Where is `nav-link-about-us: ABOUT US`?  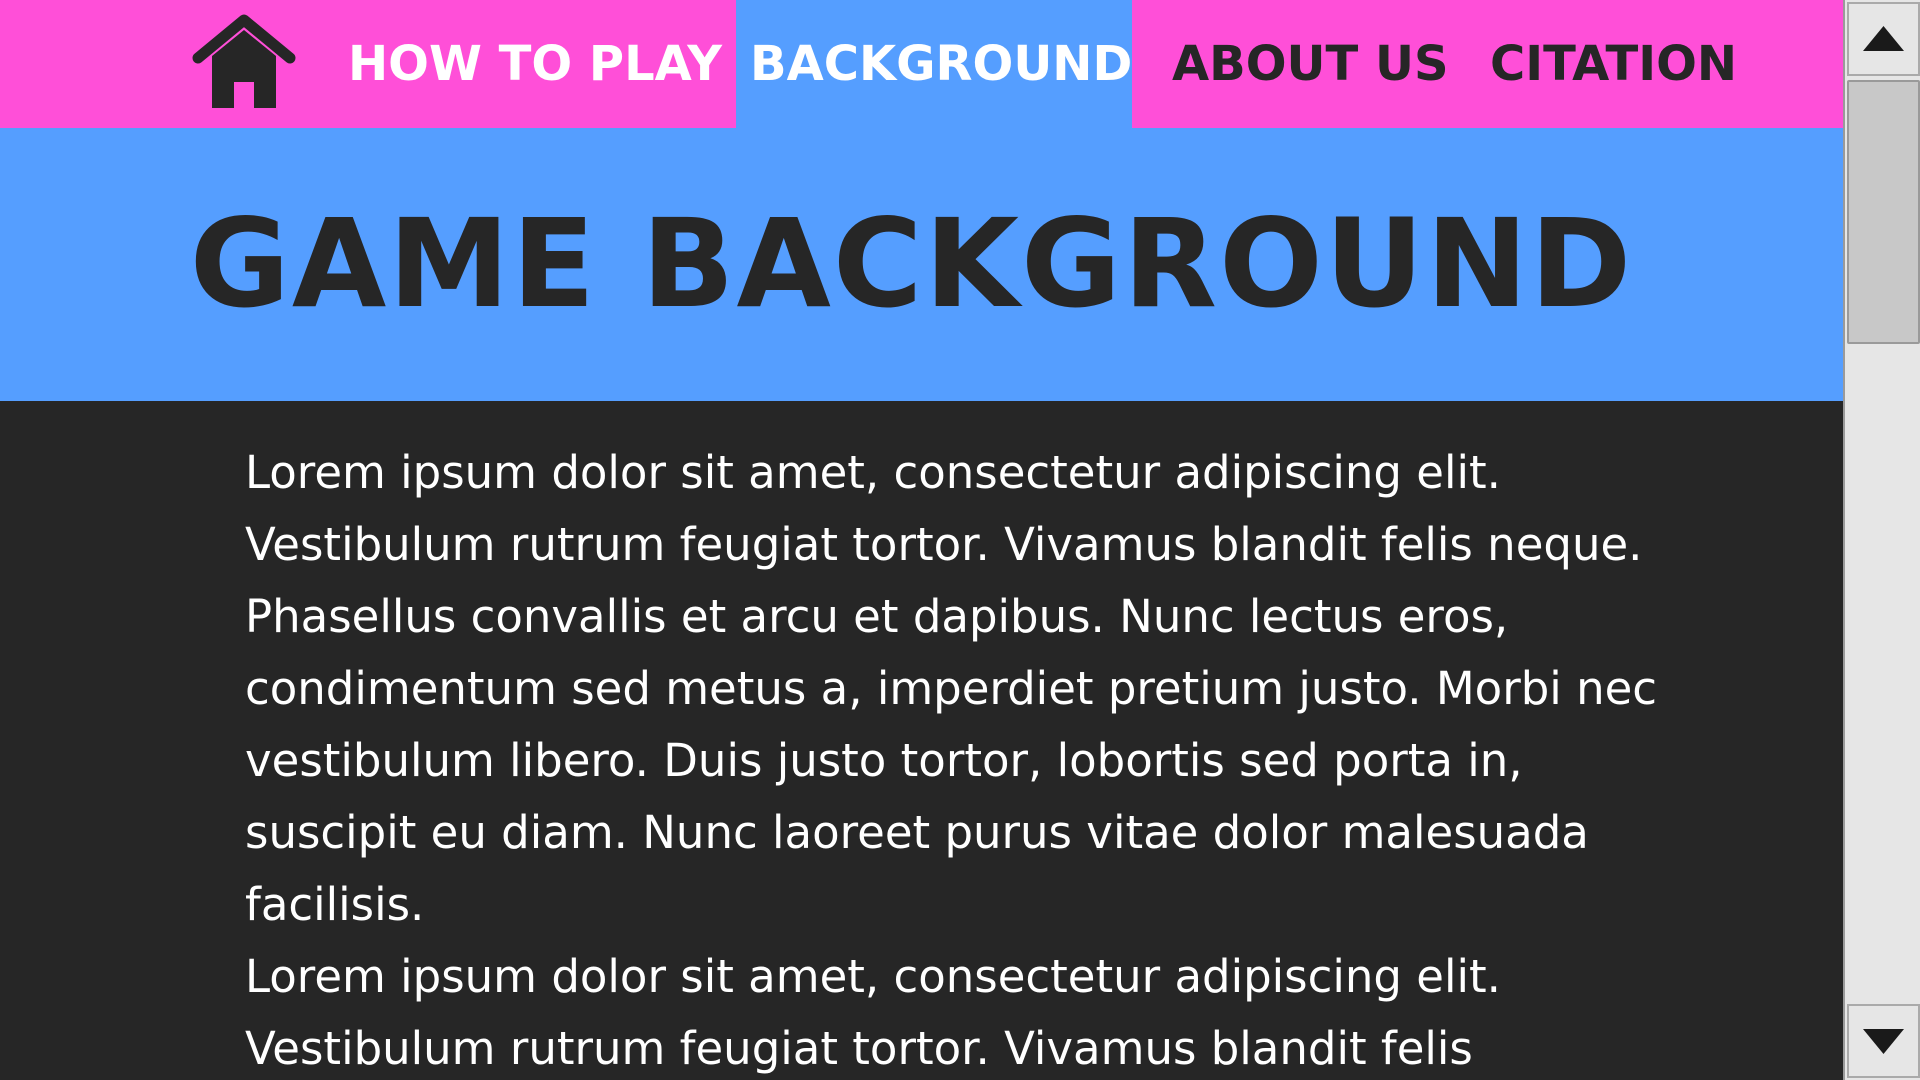 nav-link-about-us: ABOUT US is located at coordinates (1310, 64).